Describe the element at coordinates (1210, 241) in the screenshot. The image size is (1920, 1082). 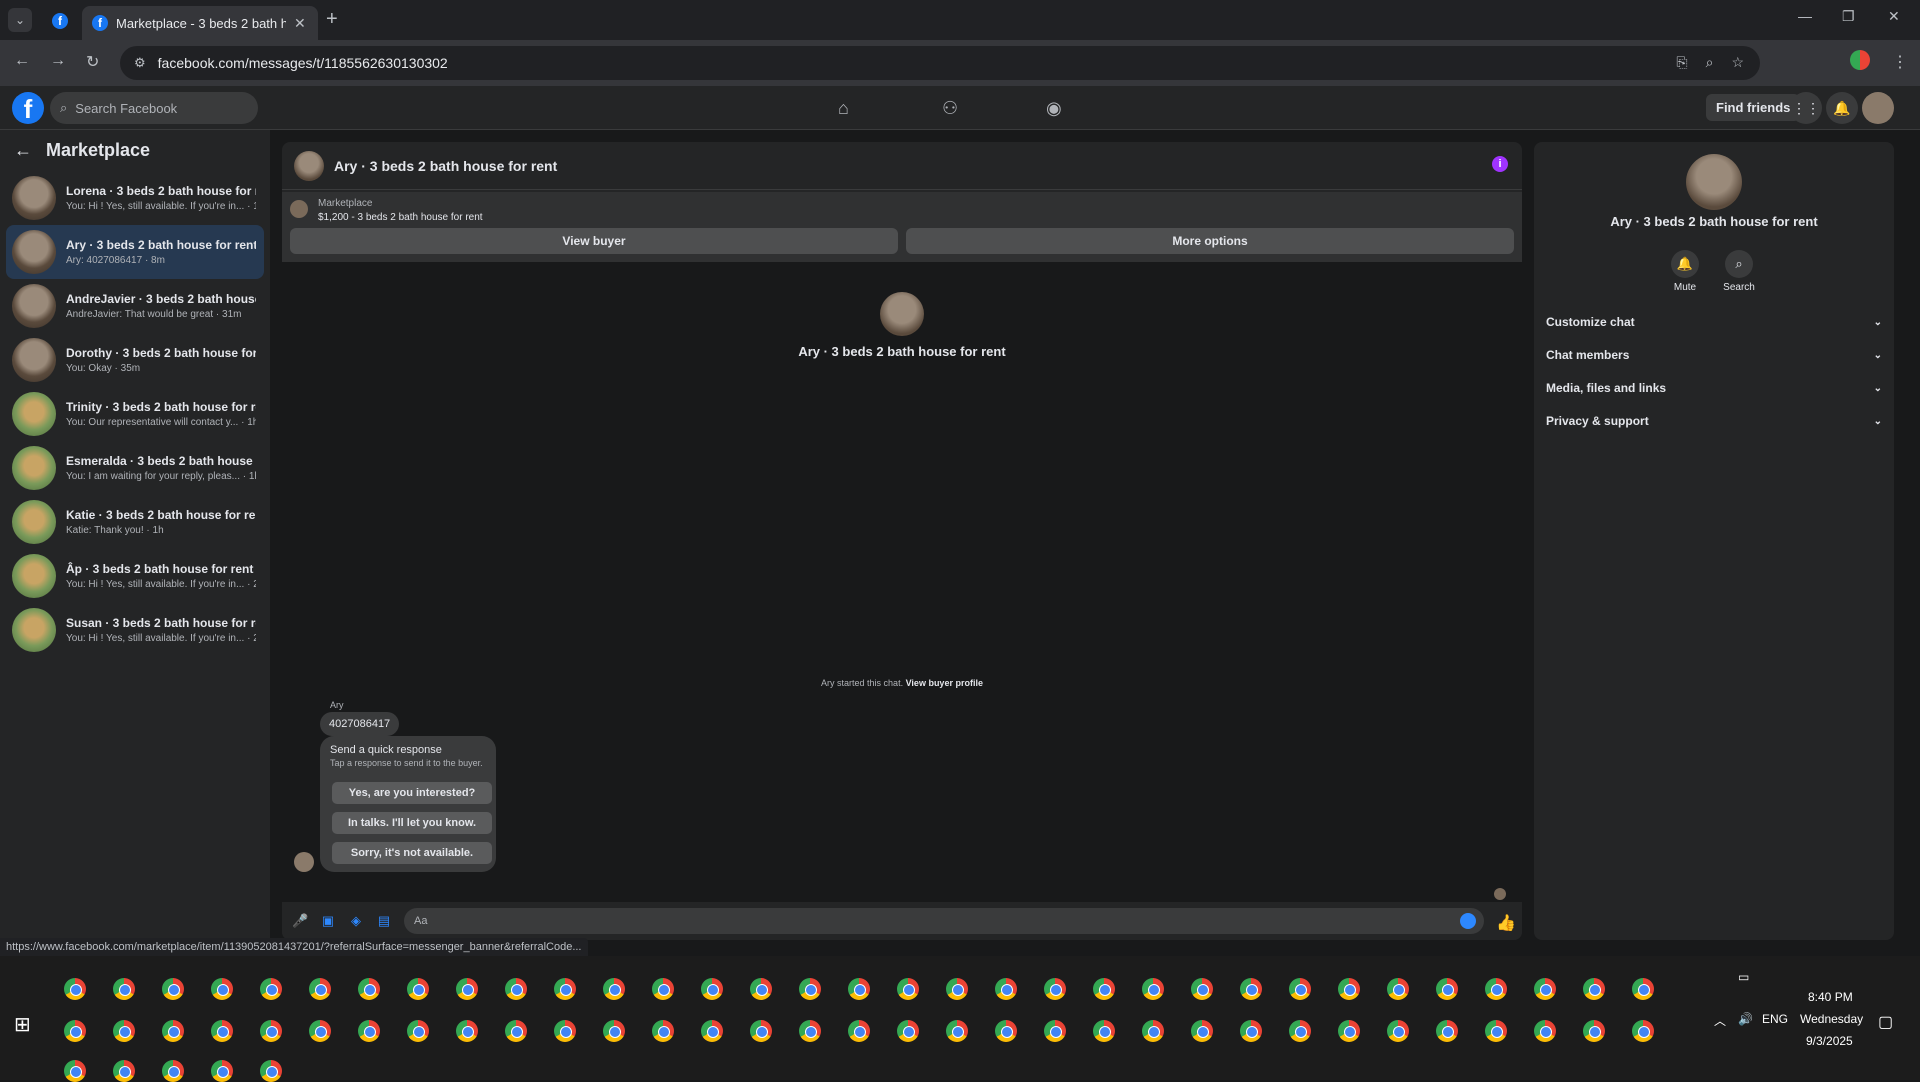
I see `more-options-button: More options` at that location.